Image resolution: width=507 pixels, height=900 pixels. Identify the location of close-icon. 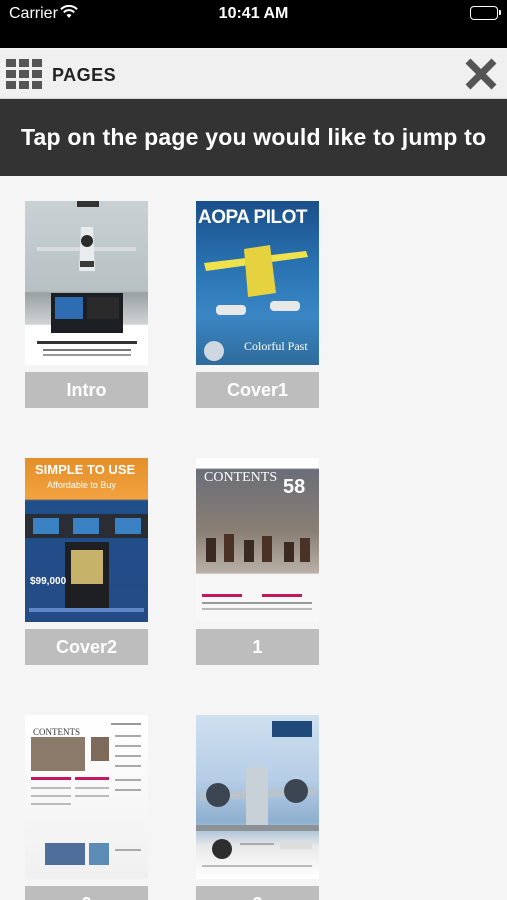
(481, 74).